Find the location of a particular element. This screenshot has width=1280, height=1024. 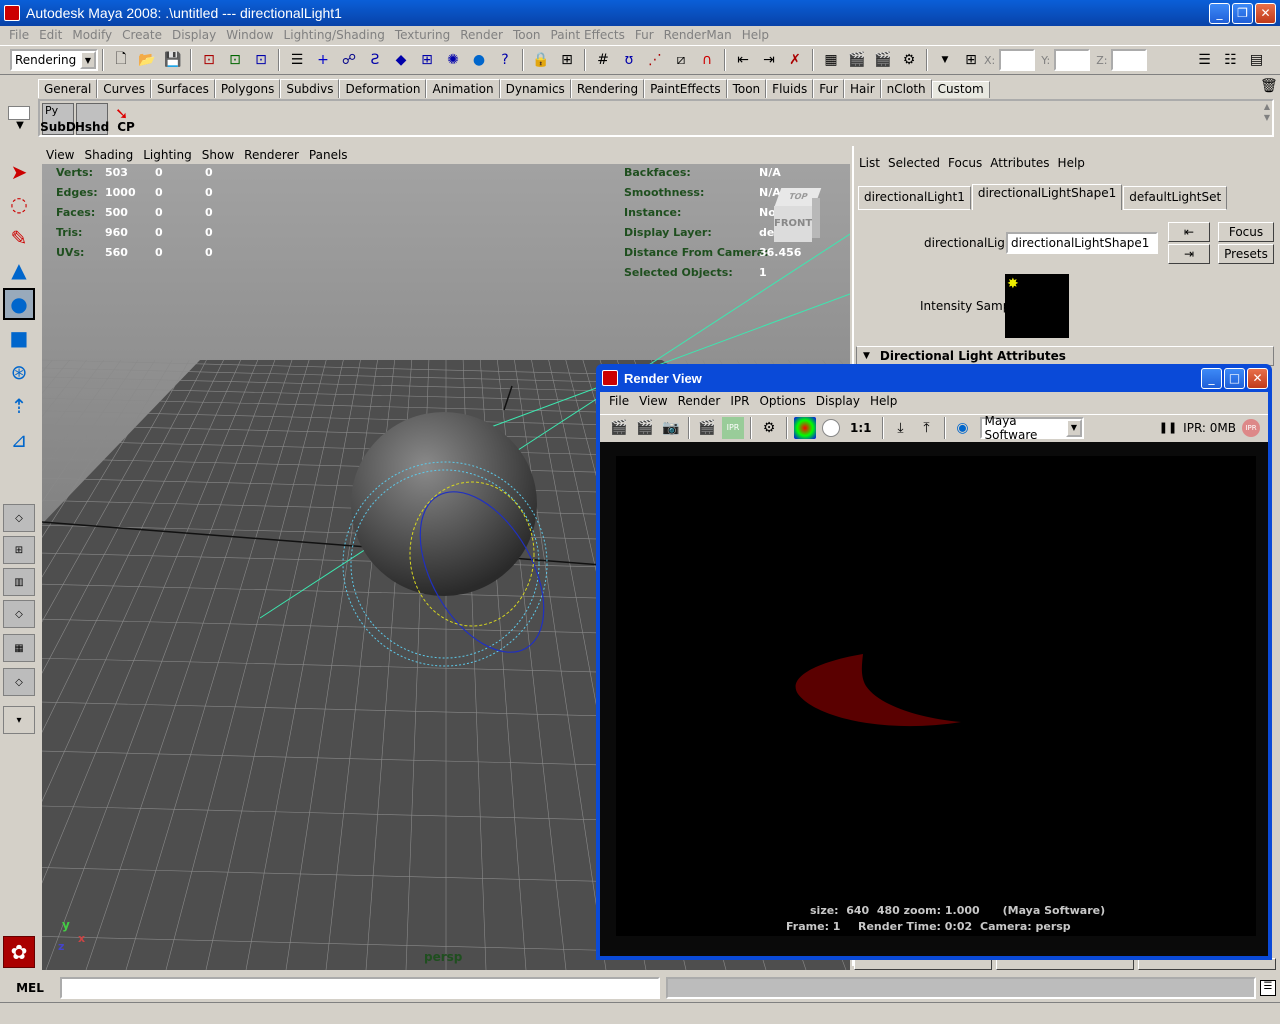

input-connections-icon: ⇤ is located at coordinates (743, 60).